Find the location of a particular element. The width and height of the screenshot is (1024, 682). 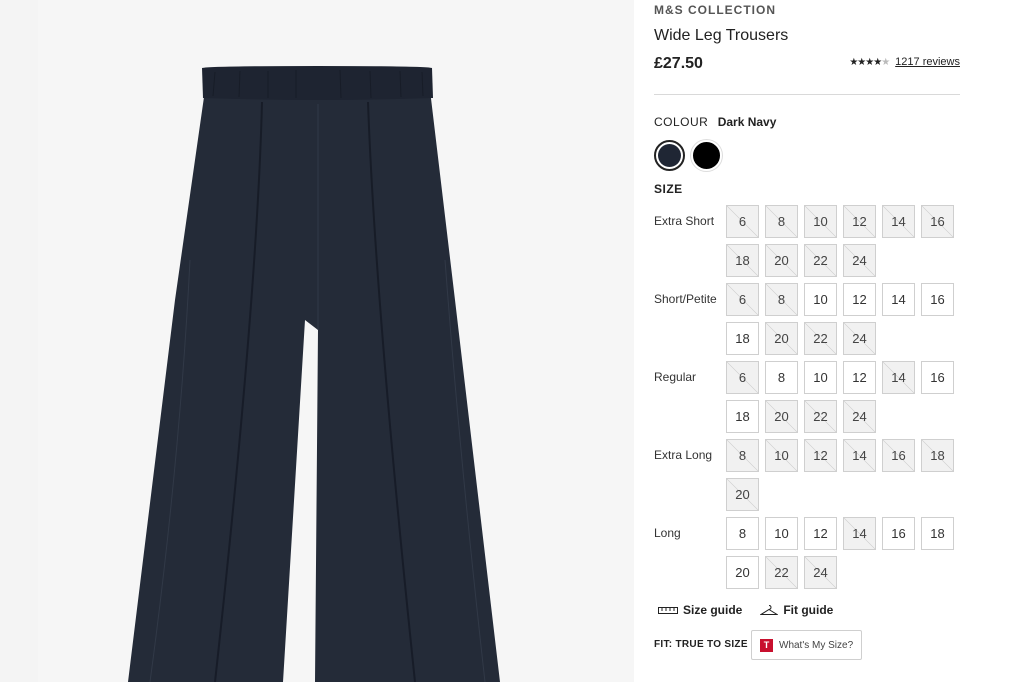

true-fit-logo-icon: T is located at coordinates (766, 645).